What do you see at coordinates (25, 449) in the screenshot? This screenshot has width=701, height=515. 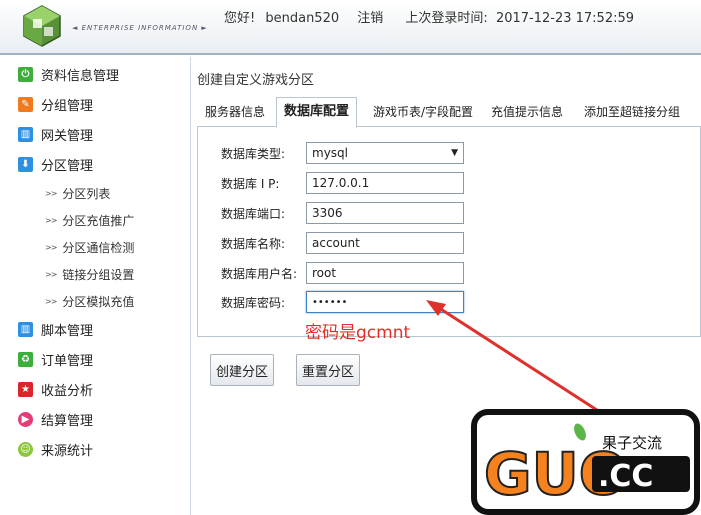 I see `smile-icon: ☺` at bounding box center [25, 449].